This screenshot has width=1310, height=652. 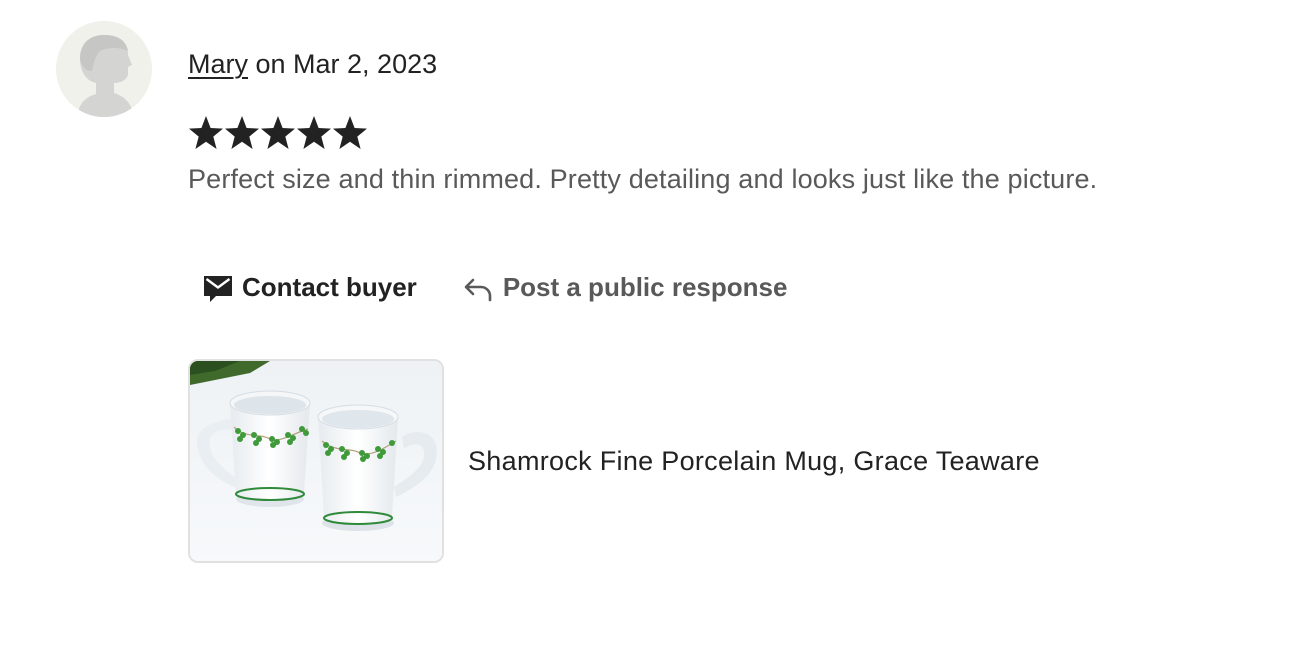 I want to click on envelope-icon, so click(x=218, y=289).